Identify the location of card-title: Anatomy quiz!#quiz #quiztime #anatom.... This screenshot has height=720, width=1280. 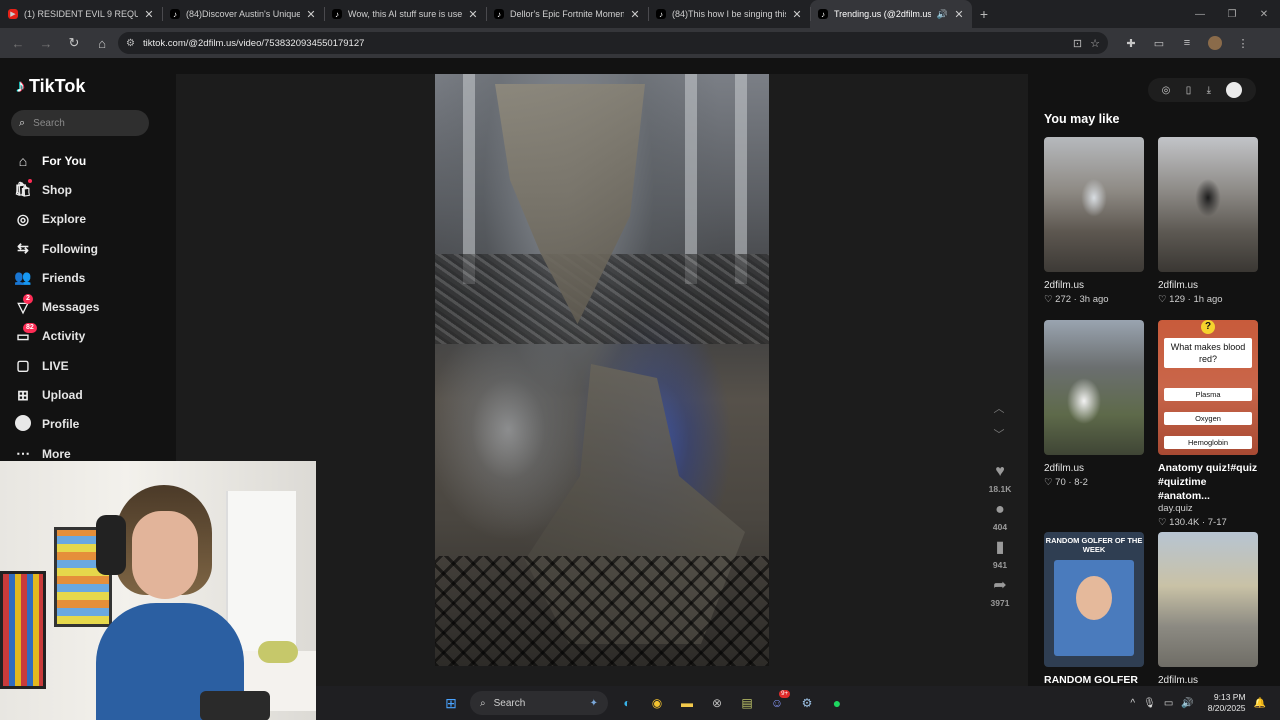
(1208, 482).